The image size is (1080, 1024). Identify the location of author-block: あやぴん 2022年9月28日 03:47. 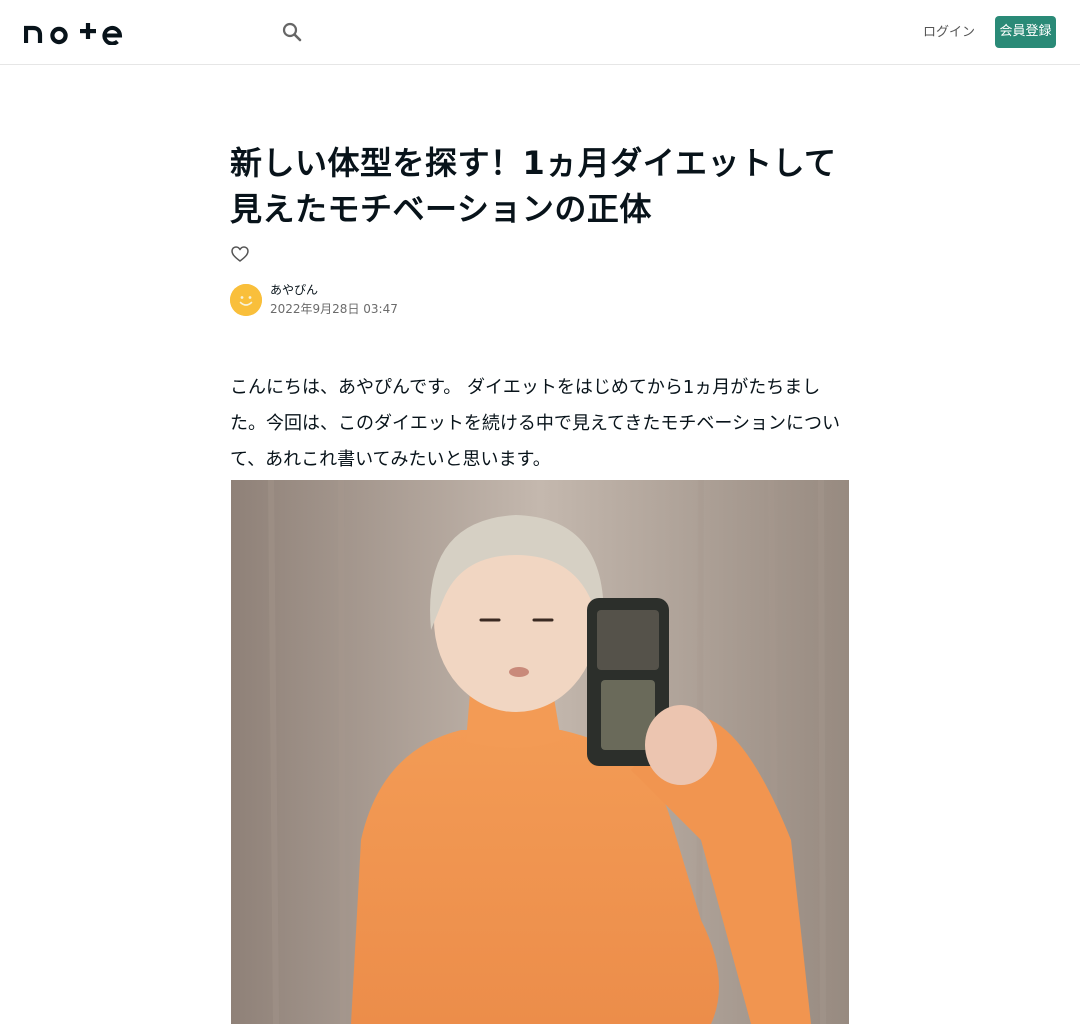
(314, 300).